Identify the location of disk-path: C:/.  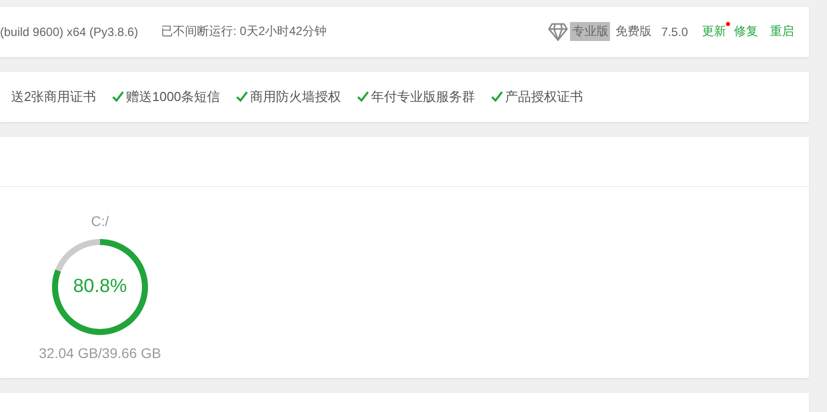
(100, 220).